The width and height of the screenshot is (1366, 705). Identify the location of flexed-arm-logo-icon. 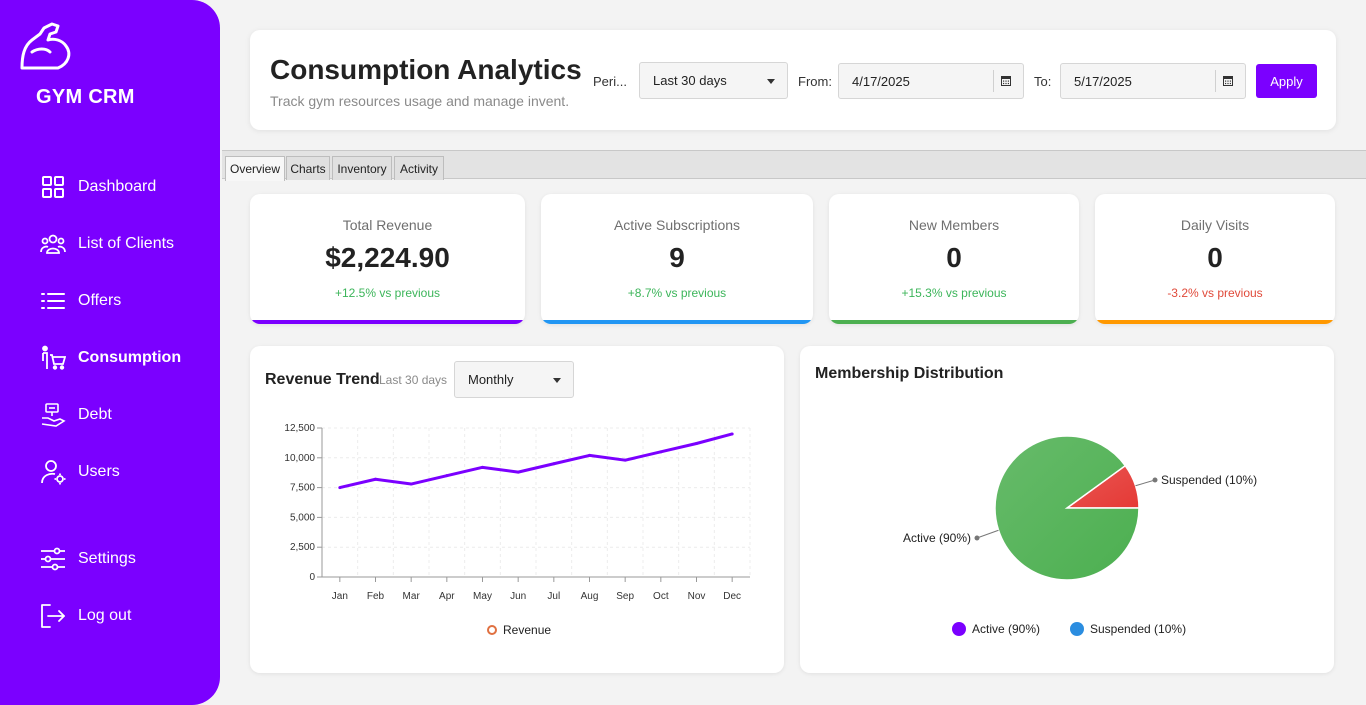
(45, 46).